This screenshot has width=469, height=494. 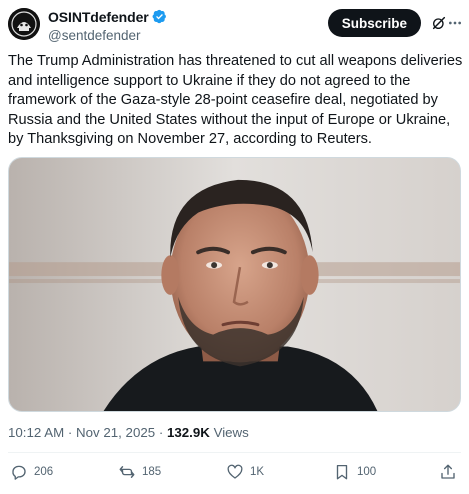 I want to click on bookmark-button: 100, so click(x=354, y=472).